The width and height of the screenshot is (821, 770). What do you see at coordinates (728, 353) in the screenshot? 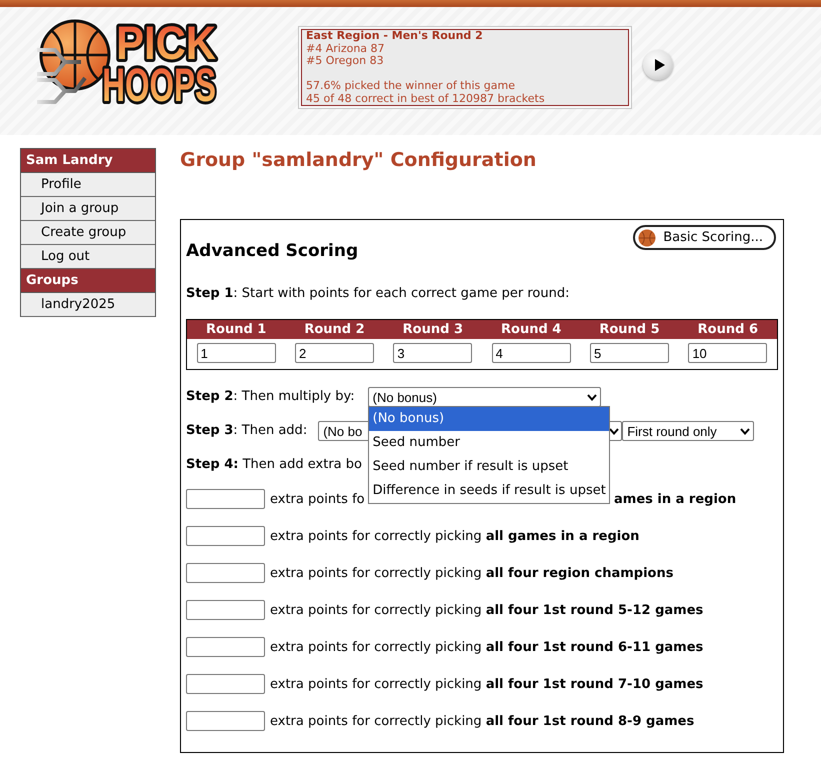
I see `round-points-field: 10` at bounding box center [728, 353].